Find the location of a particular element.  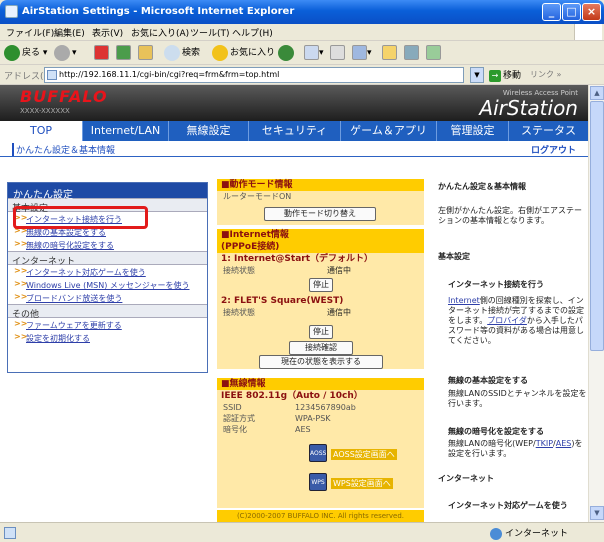

menu-edit: 編集(E) is located at coordinates (69, 32).